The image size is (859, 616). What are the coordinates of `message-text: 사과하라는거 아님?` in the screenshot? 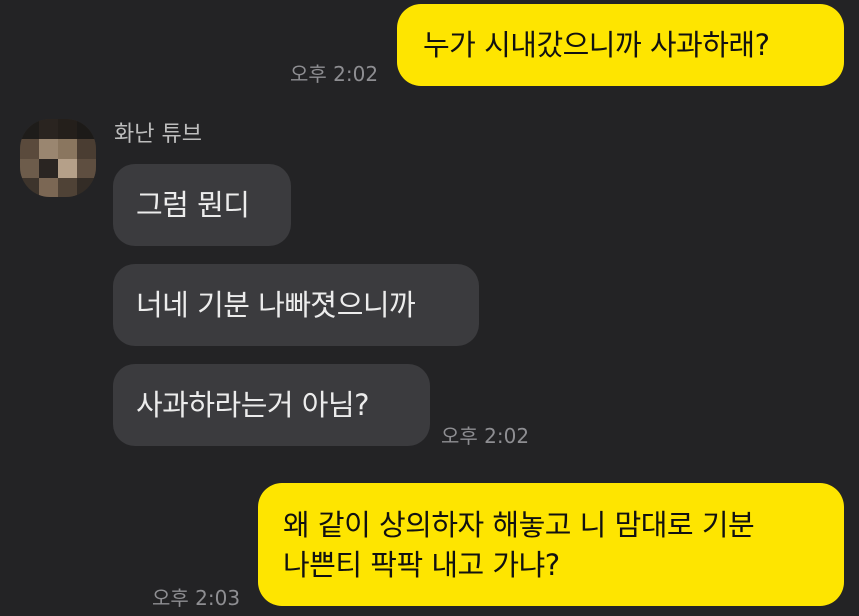 It's located at (253, 405).